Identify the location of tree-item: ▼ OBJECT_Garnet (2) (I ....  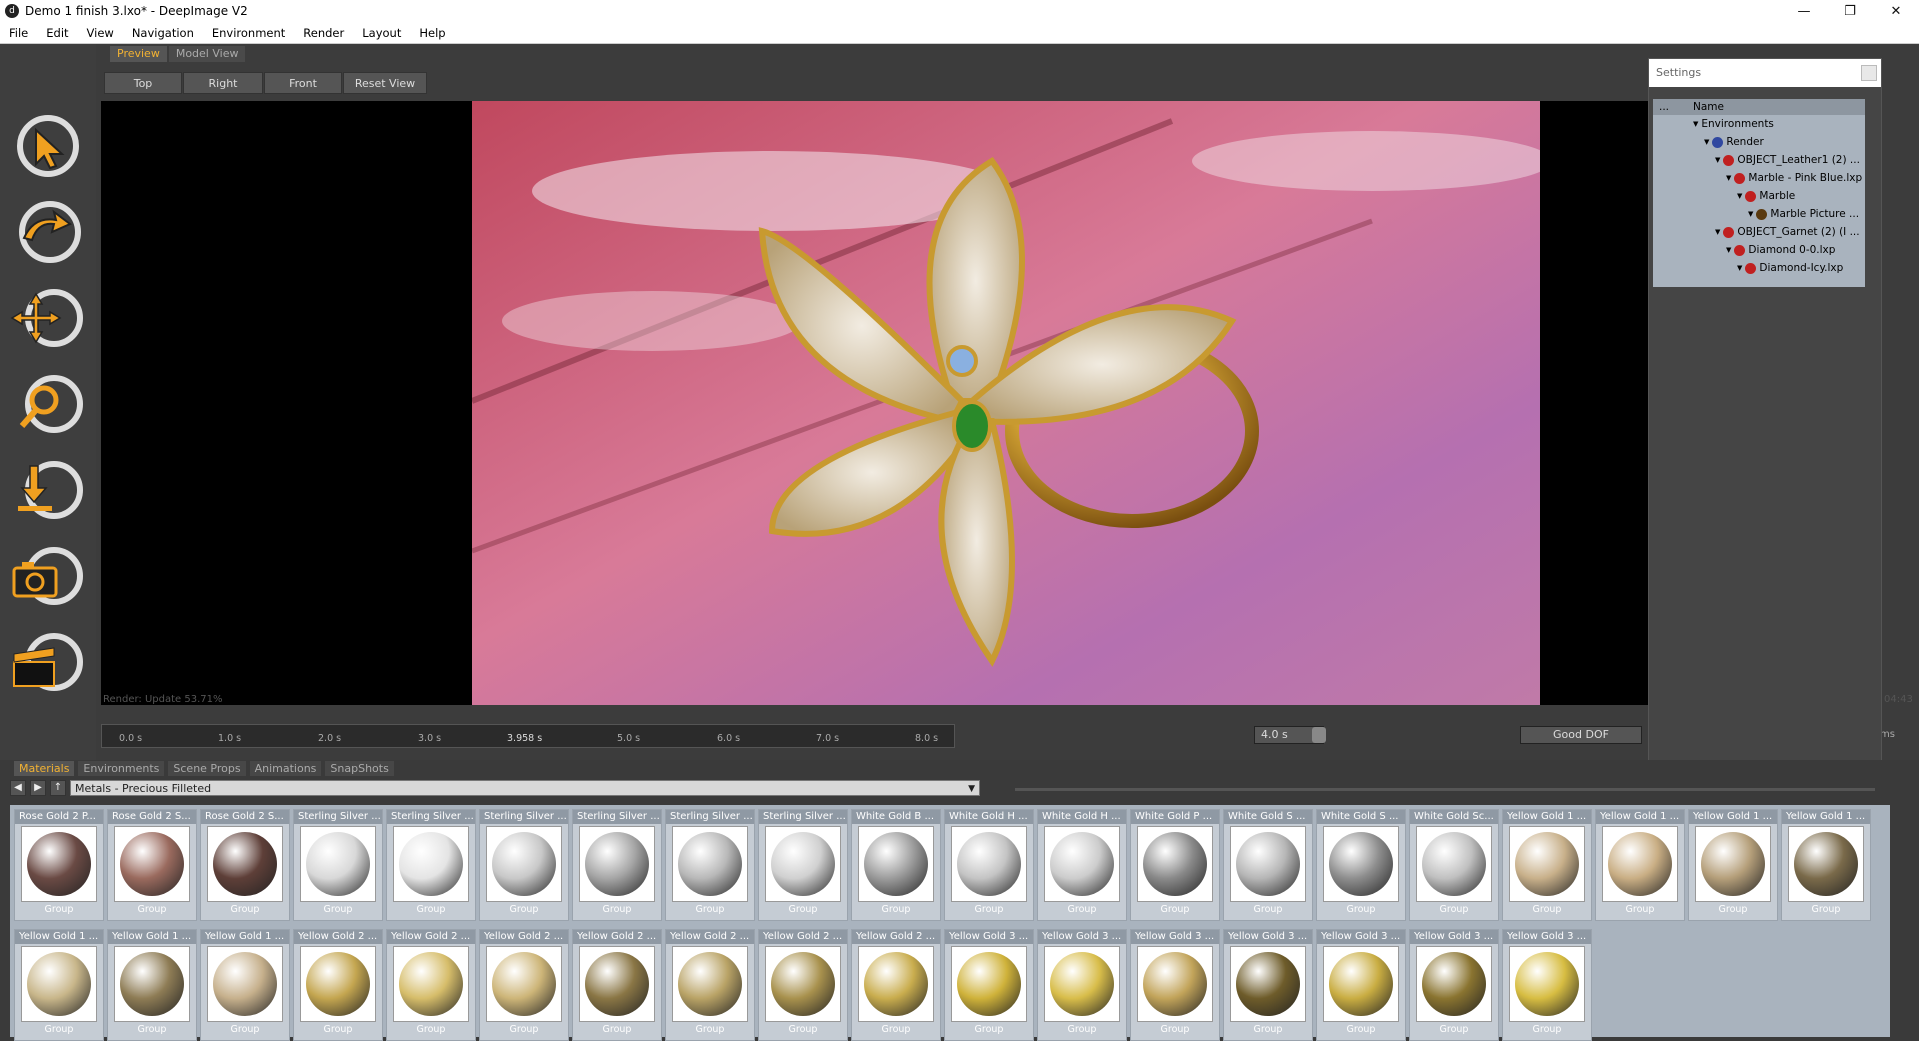
(1759, 232).